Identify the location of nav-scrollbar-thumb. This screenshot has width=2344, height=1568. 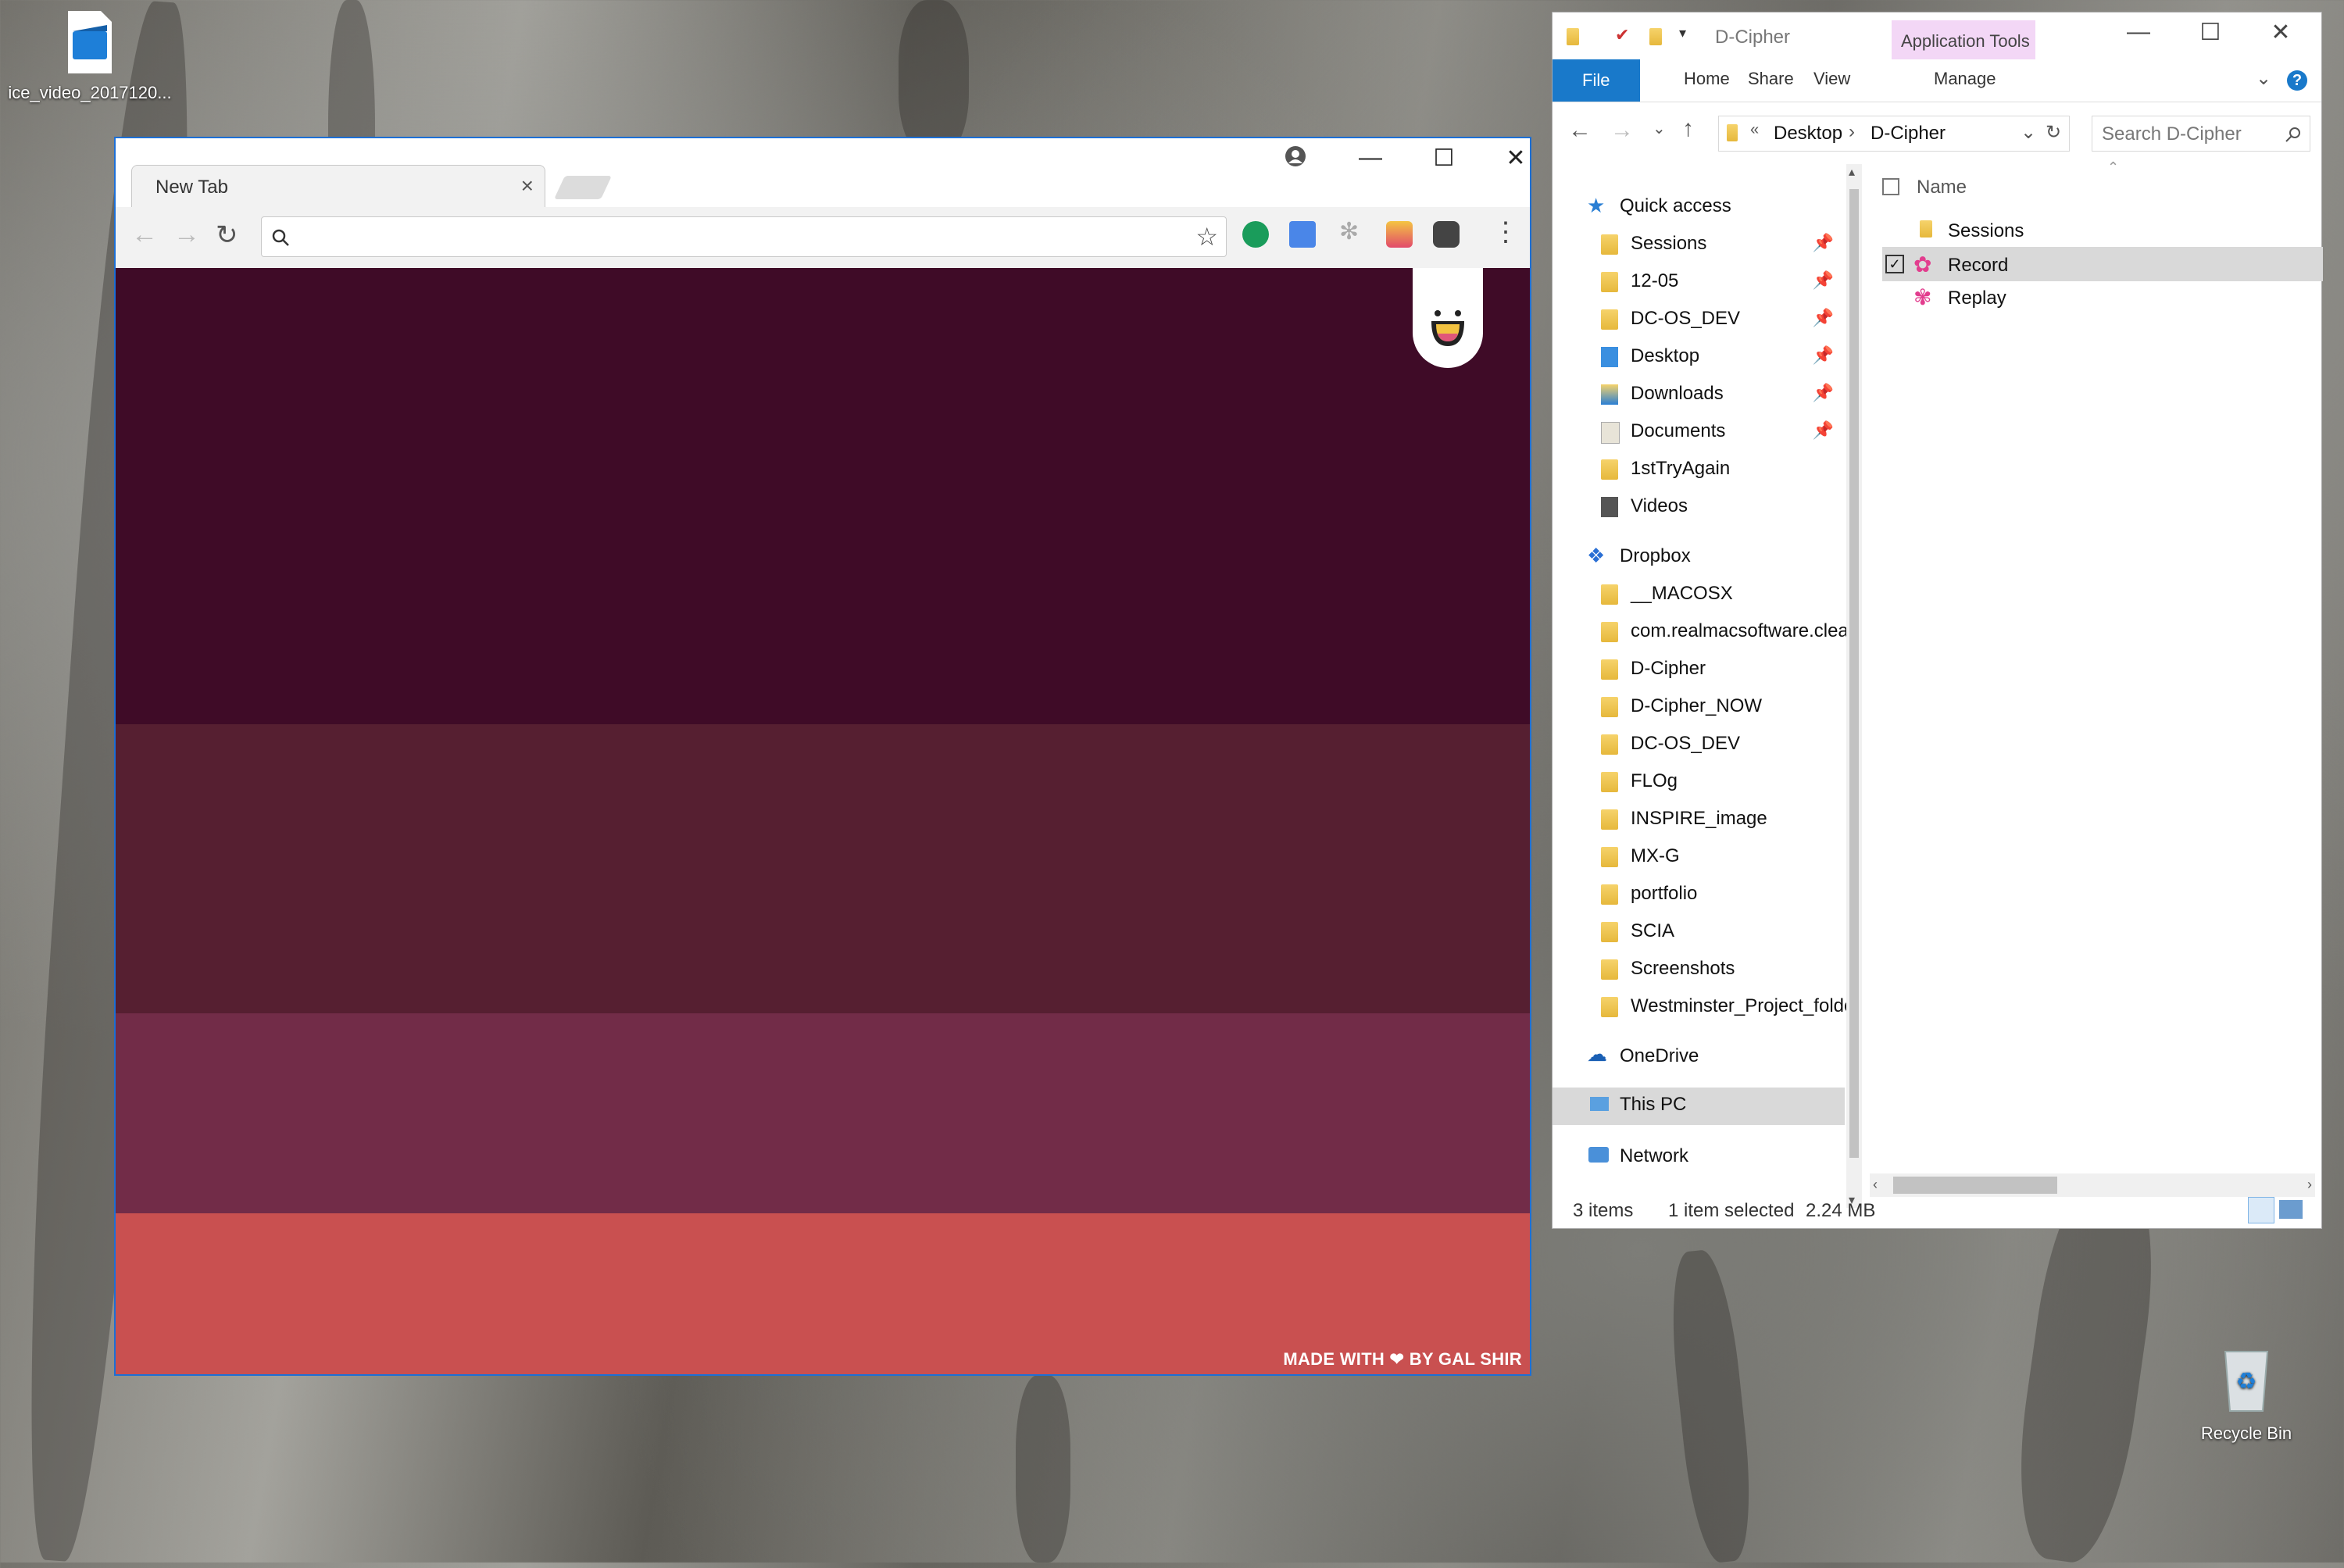
(1854, 673).